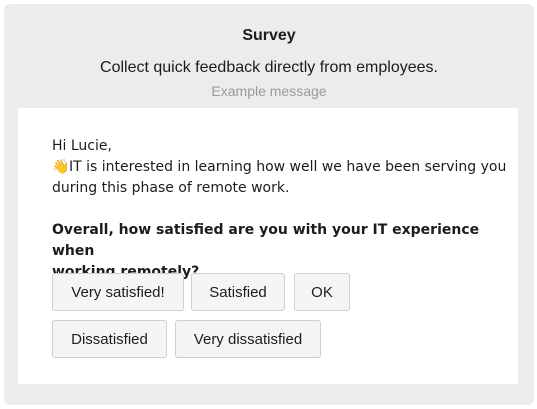 Image resolution: width=537 pixels, height=409 pixels. Describe the element at coordinates (61, 167) in the screenshot. I see `waving-hand-icon: 👋` at that location.